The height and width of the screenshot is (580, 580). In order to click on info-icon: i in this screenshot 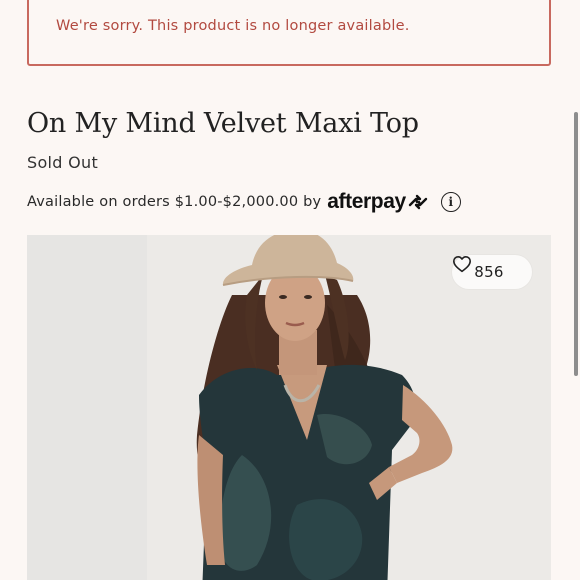, I will do `click(450, 202)`.